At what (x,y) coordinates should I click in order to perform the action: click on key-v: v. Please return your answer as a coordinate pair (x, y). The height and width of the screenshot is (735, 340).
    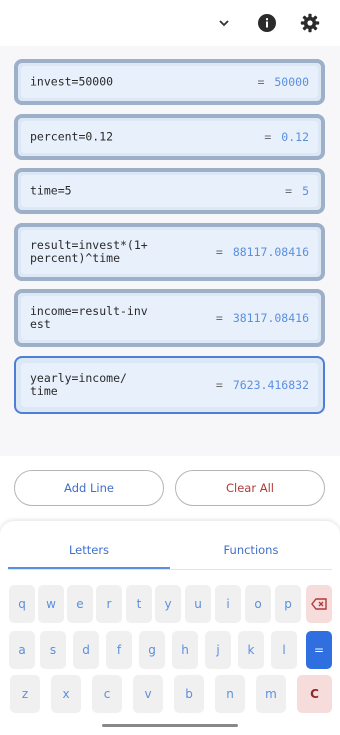
    Looking at the image, I should click on (148, 694).